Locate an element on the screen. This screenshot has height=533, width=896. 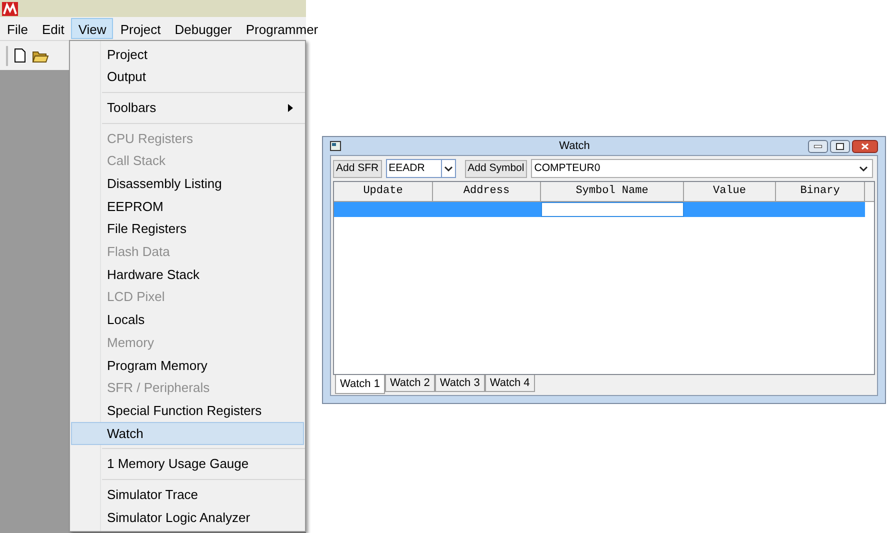
close-icon is located at coordinates (865, 146).